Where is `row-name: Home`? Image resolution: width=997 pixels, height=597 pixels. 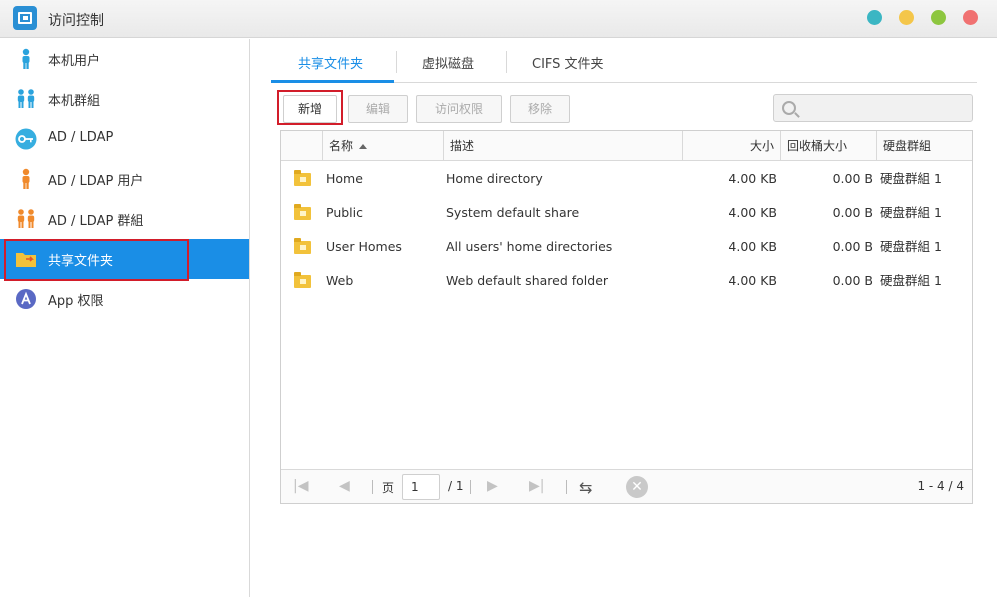 row-name: Home is located at coordinates (344, 178).